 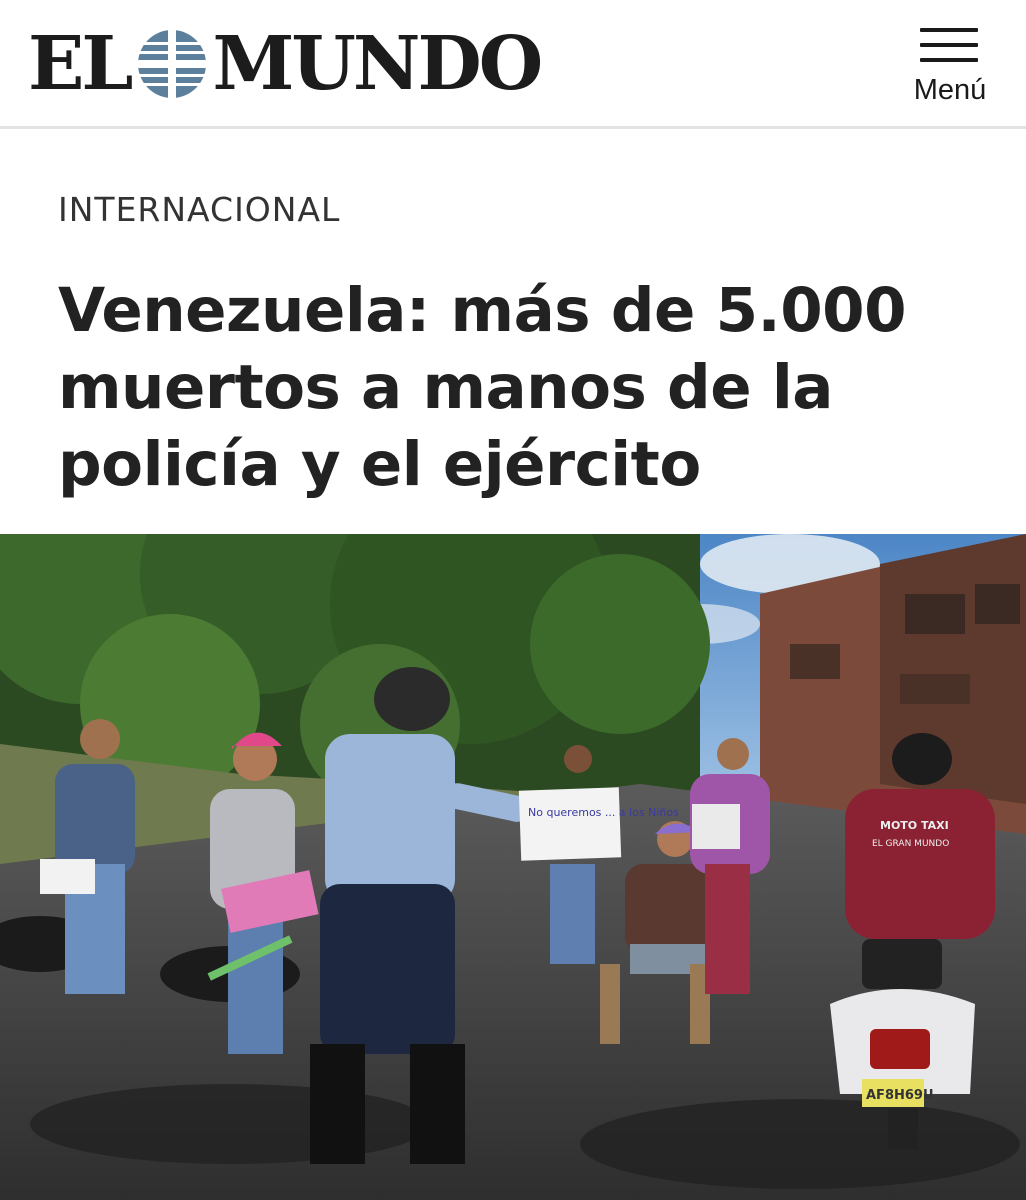 What do you see at coordinates (949, 46) in the screenshot?
I see `hamburger-icon` at bounding box center [949, 46].